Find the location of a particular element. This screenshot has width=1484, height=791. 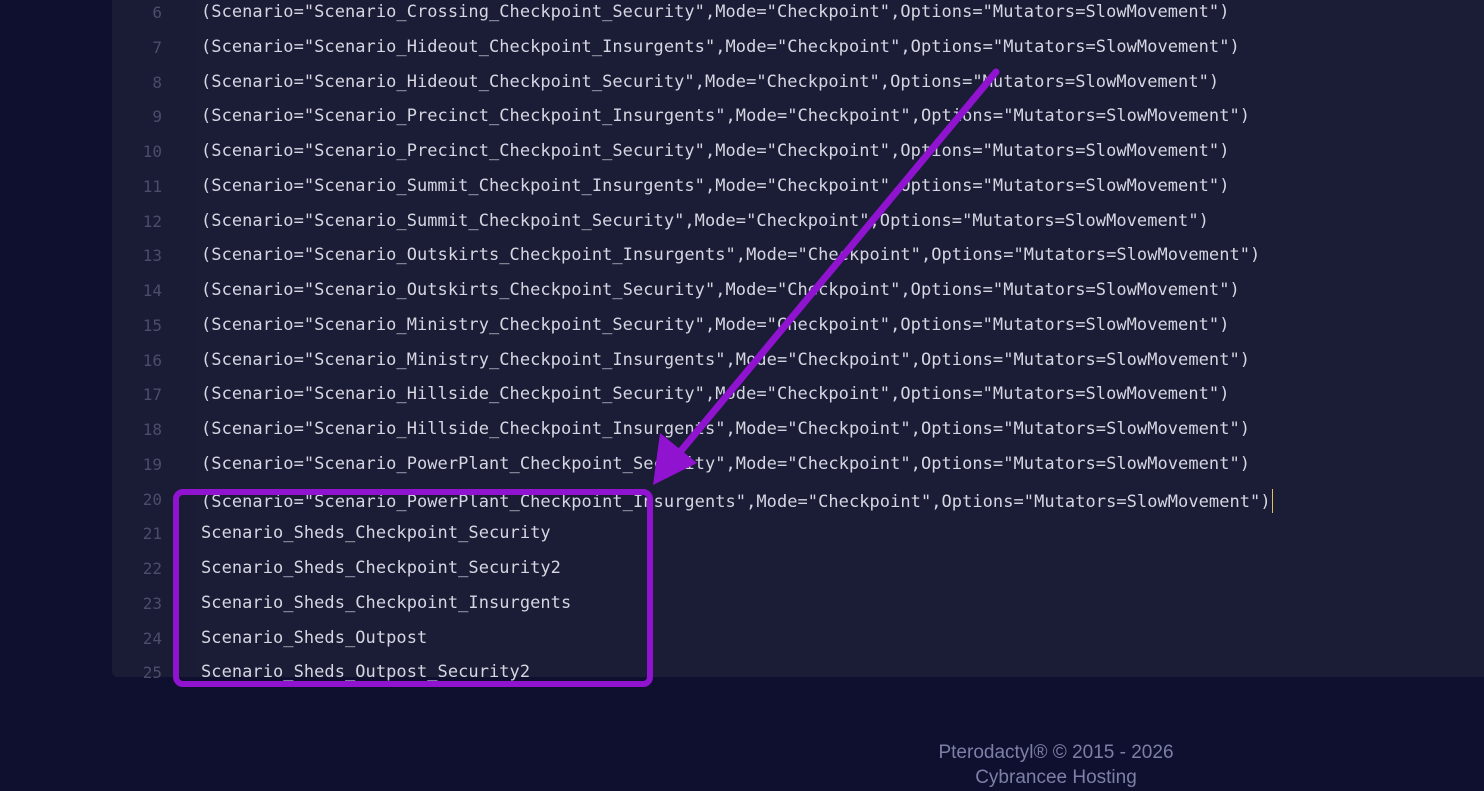

code-text: Scenario_Sheds_Outpost_Security2 is located at coordinates (365, 672).